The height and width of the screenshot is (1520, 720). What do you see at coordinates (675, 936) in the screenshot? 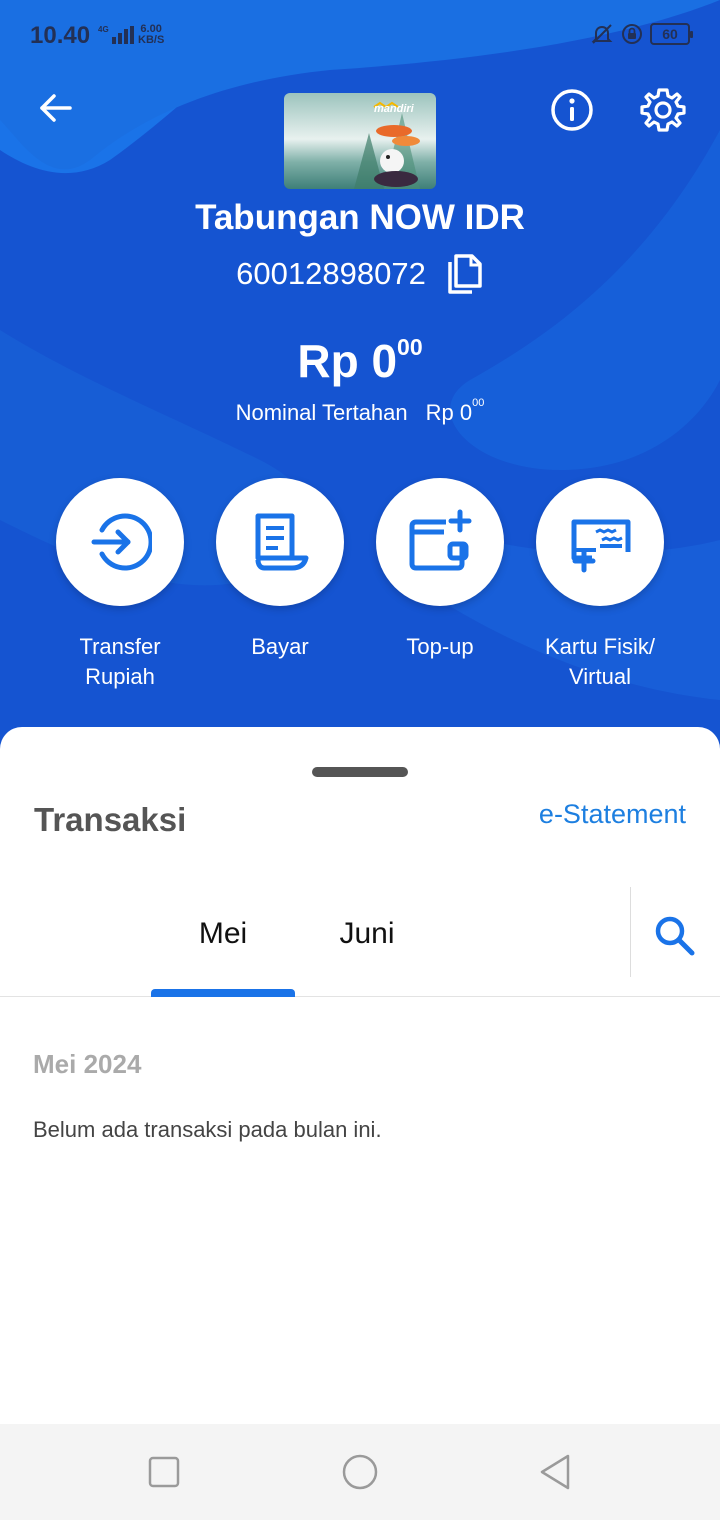
I see `search-icon` at bounding box center [675, 936].